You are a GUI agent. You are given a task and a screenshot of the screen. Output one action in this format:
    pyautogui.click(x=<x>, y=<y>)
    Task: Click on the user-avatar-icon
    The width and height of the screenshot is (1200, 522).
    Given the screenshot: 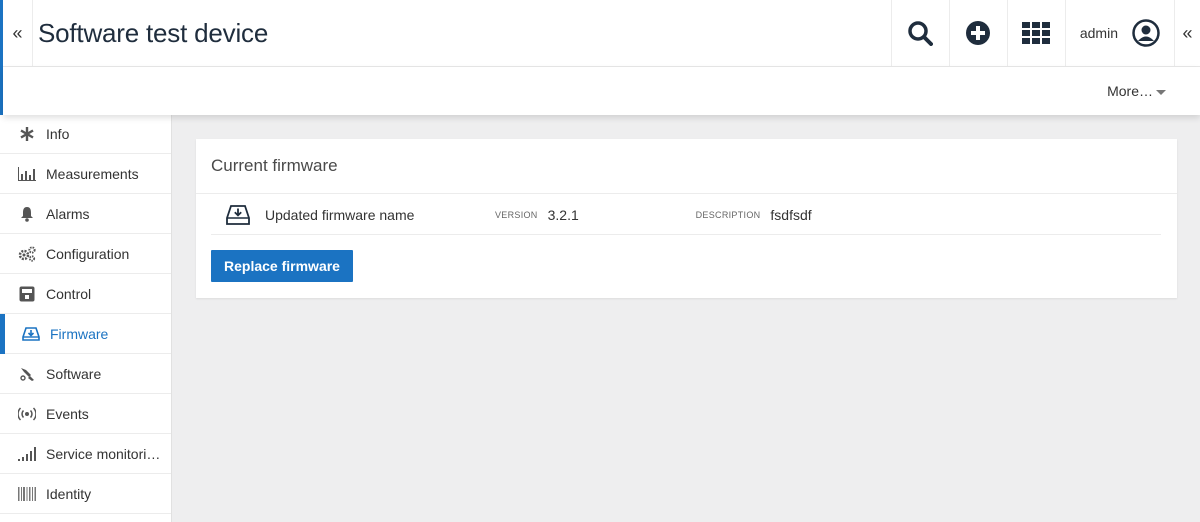 What is the action you would take?
    pyautogui.click(x=1146, y=33)
    